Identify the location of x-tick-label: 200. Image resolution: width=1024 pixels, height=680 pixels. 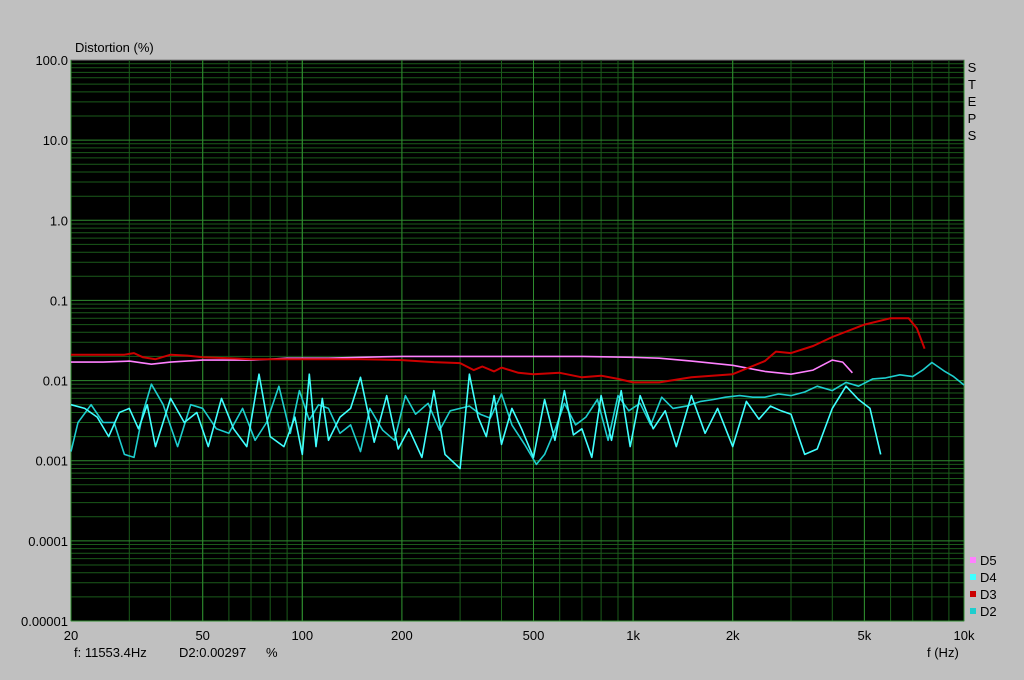
(402, 635).